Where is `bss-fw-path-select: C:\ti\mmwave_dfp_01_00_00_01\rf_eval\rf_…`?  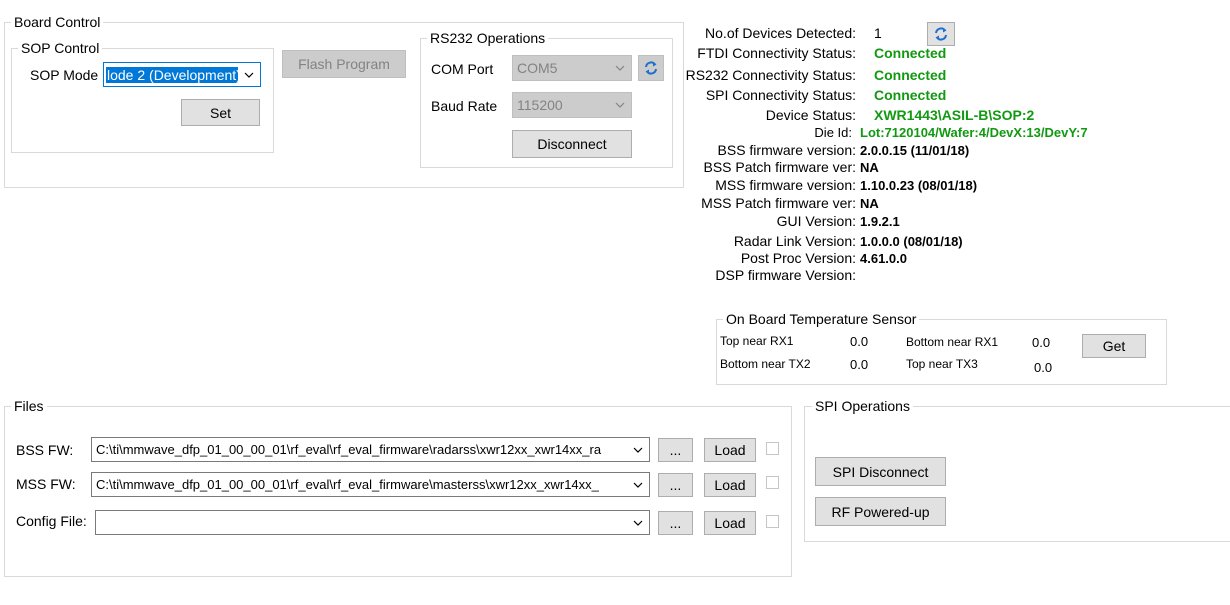
bss-fw-path-select: C:\ti\mmwave_dfp_01_00_00_01\rf_eval\rf_… is located at coordinates (370, 449).